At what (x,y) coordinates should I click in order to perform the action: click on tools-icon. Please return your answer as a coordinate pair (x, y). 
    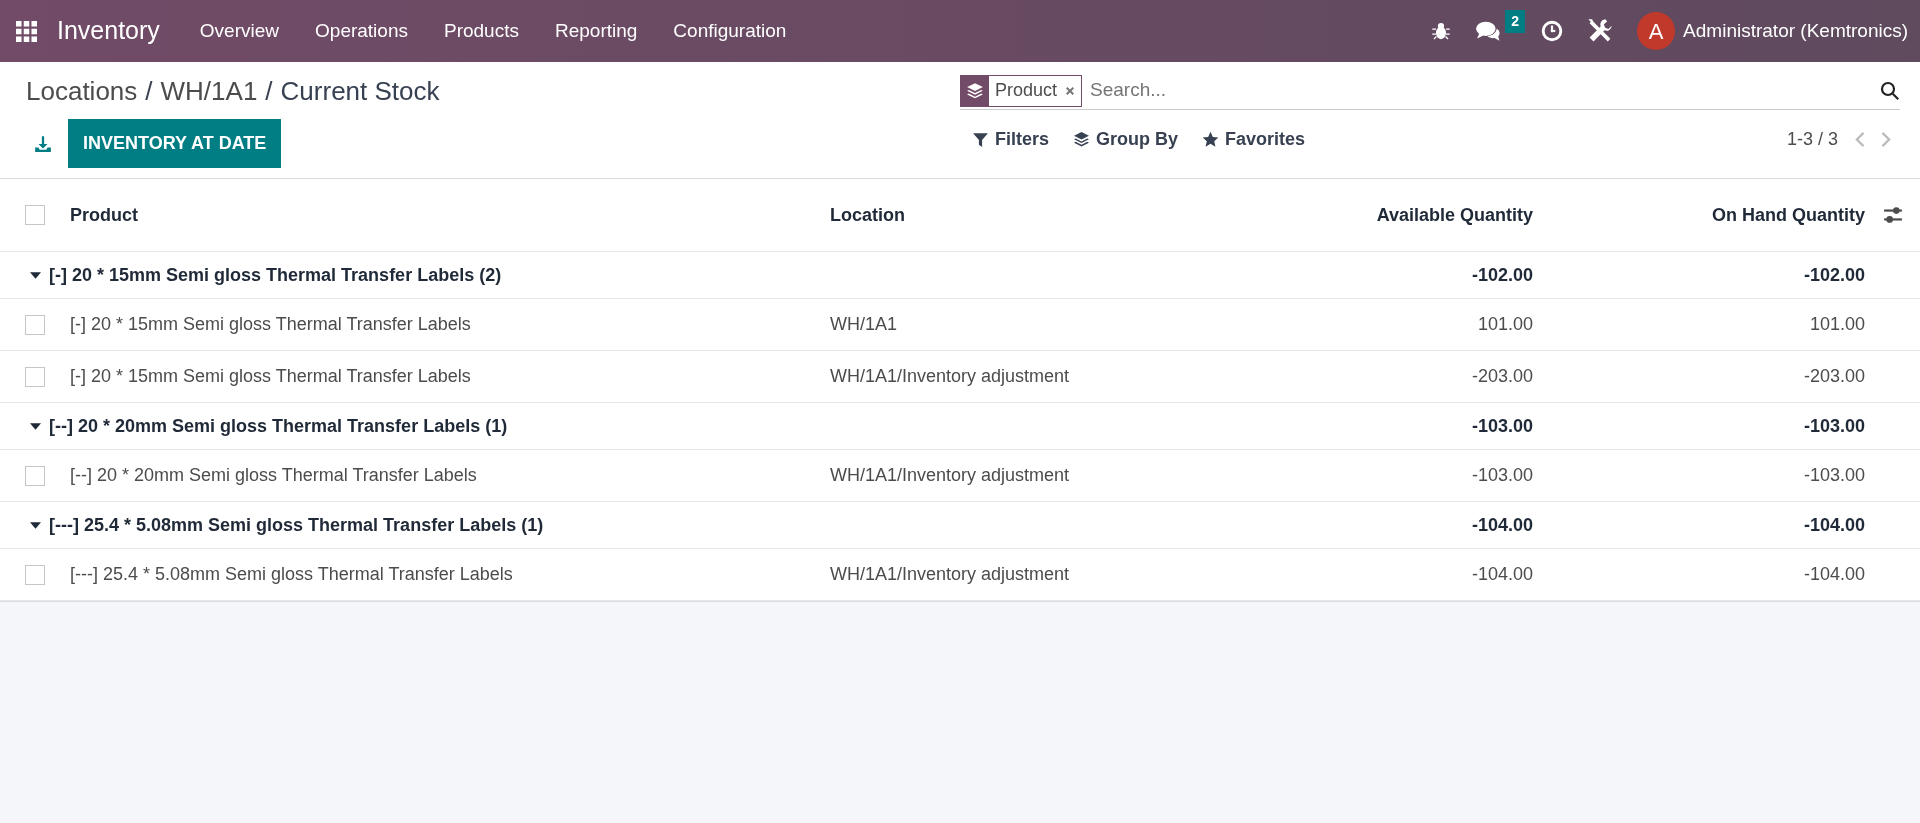
    Looking at the image, I should click on (1600, 31).